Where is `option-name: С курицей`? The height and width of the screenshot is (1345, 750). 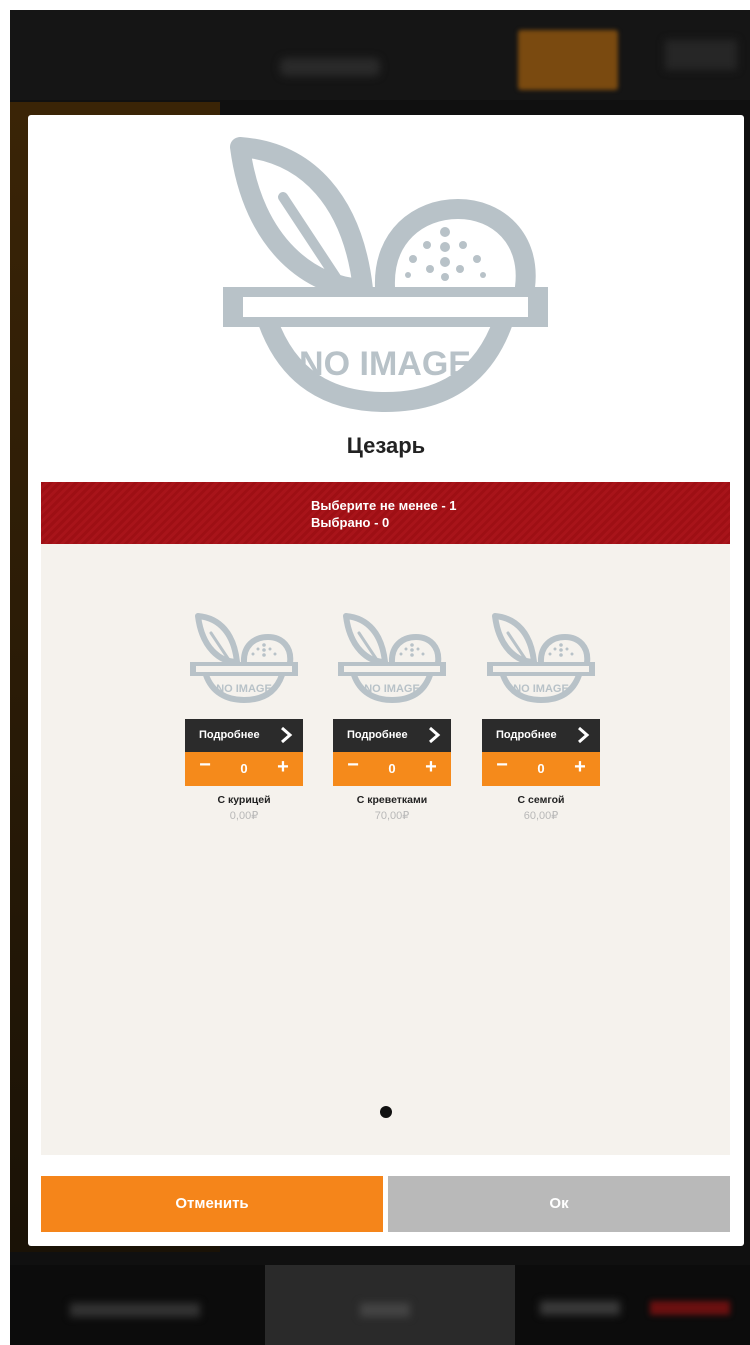 option-name: С курицей is located at coordinates (244, 800).